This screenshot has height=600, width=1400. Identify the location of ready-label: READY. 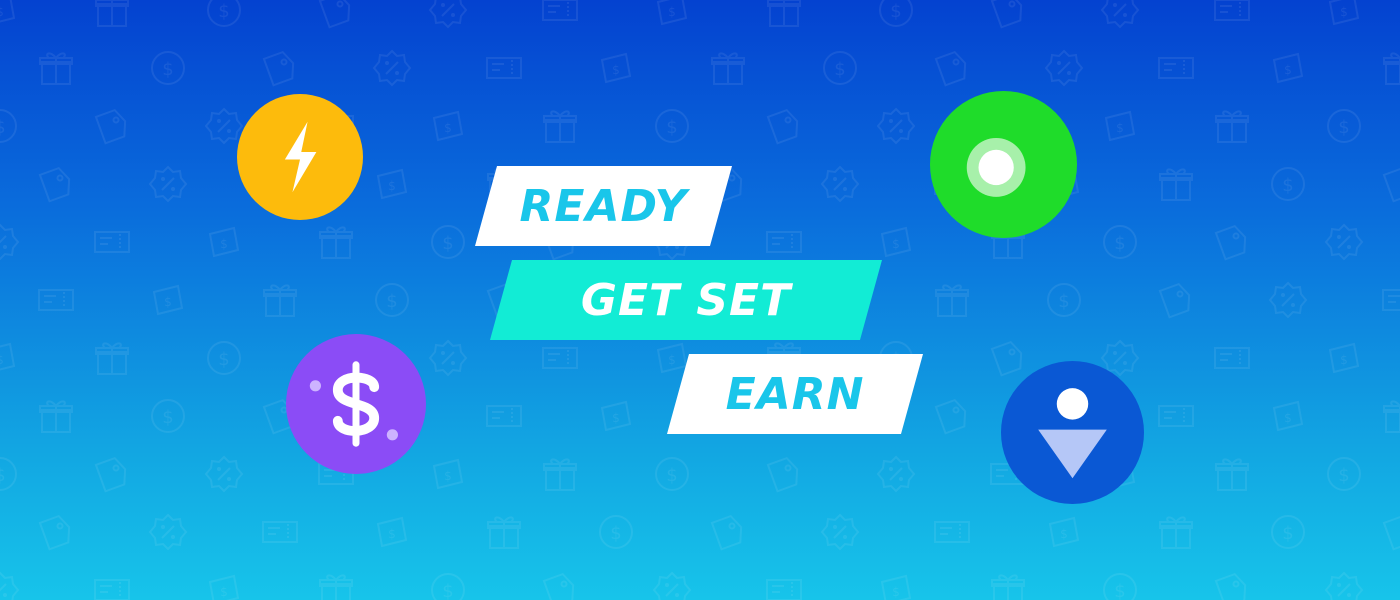
(603, 206).